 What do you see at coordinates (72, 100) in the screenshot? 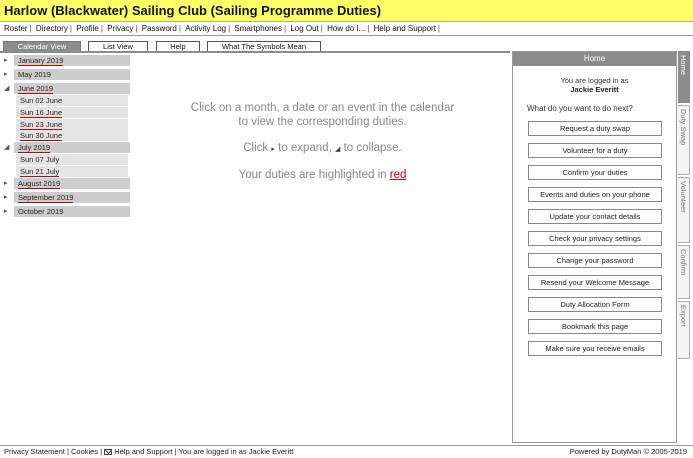
I see `date-label: Sun 02 June` at bounding box center [72, 100].